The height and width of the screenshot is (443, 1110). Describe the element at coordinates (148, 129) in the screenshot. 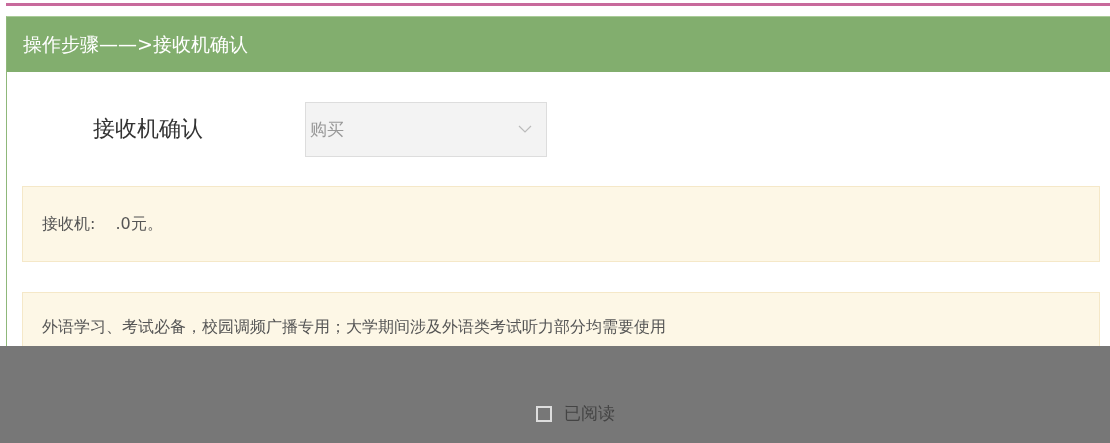

I see `field-label: 接收机确认` at that location.